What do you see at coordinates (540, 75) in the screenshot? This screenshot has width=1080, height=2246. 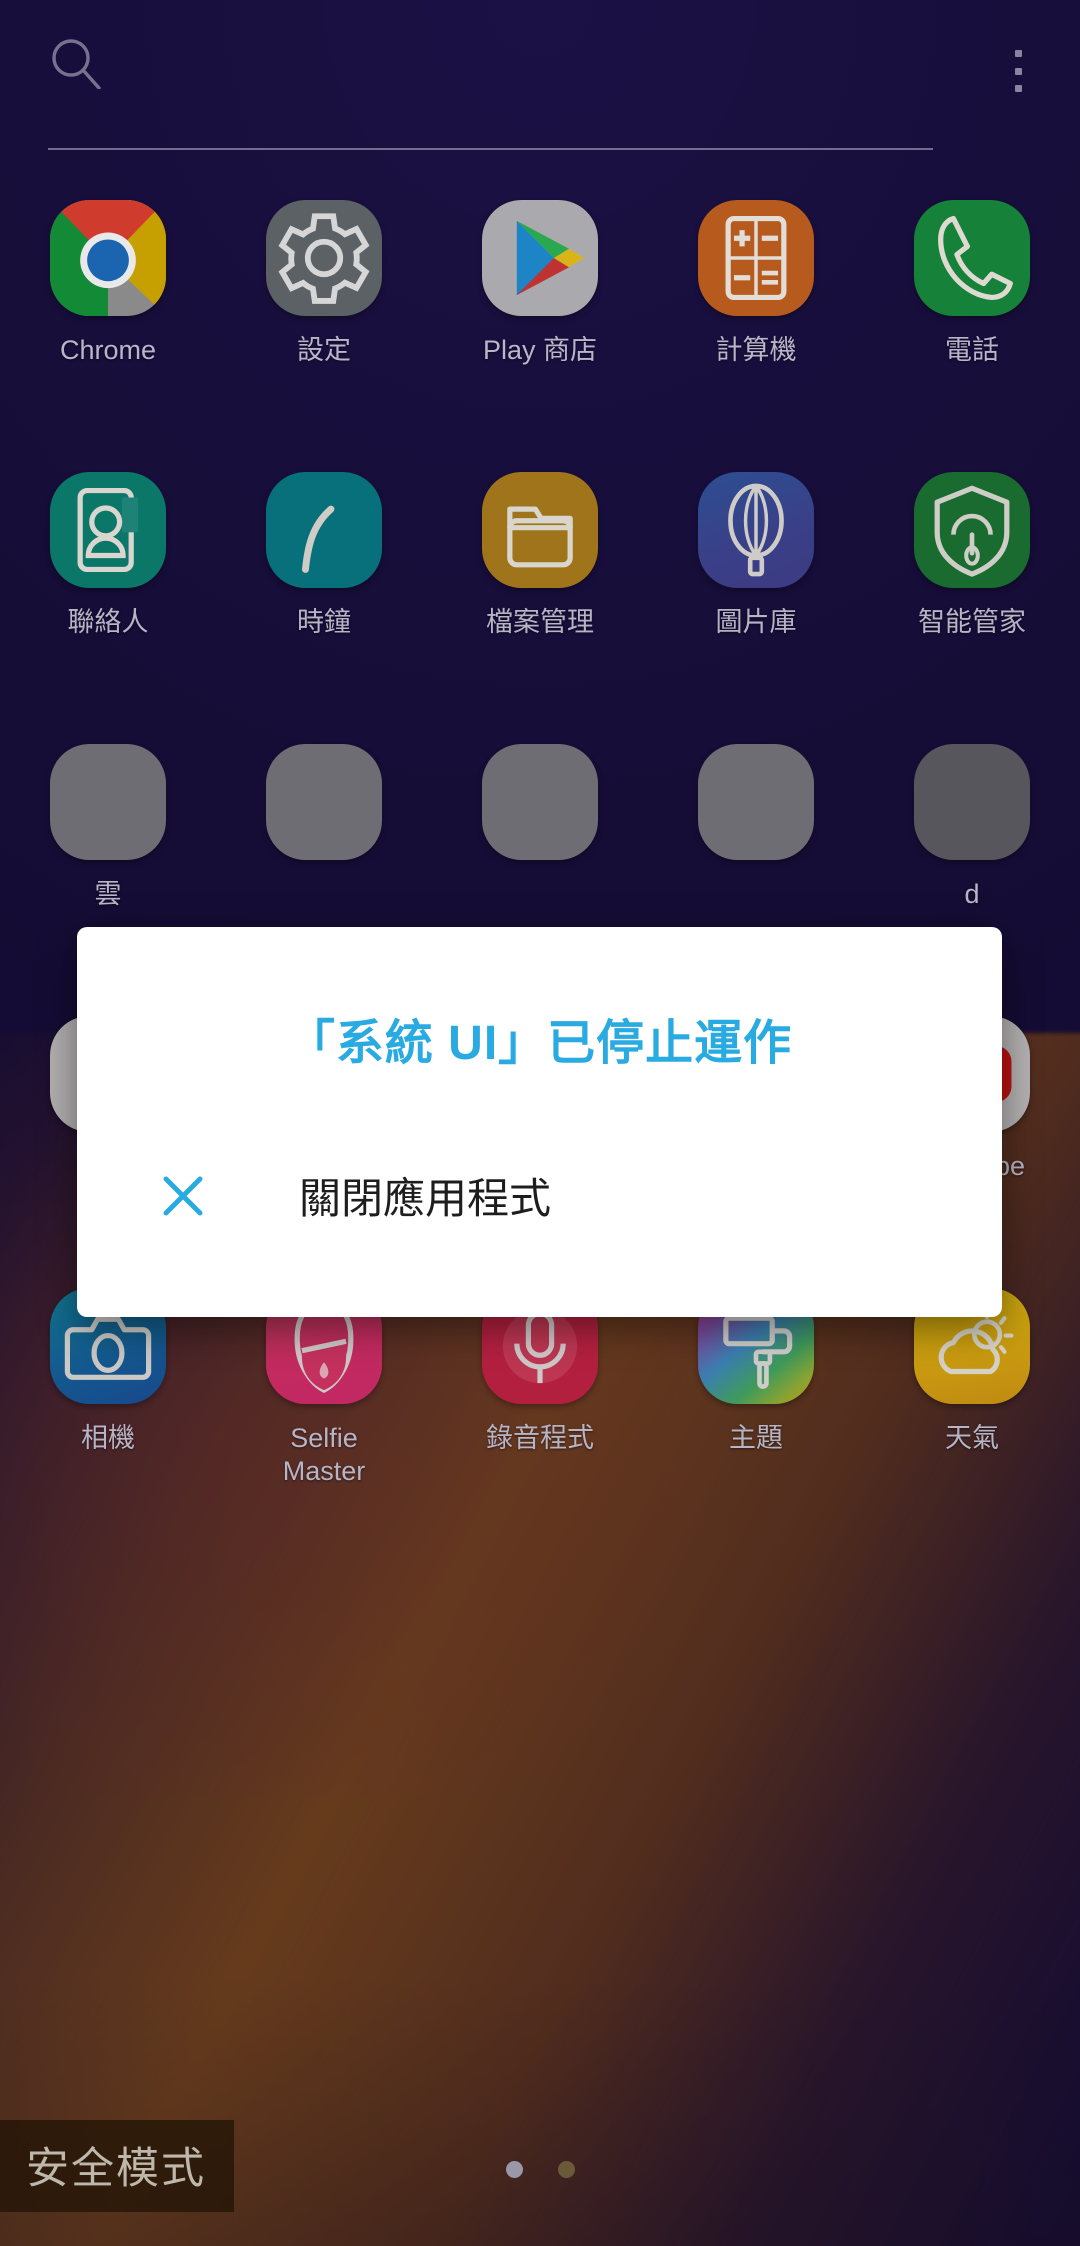 I see `search-bar` at bounding box center [540, 75].